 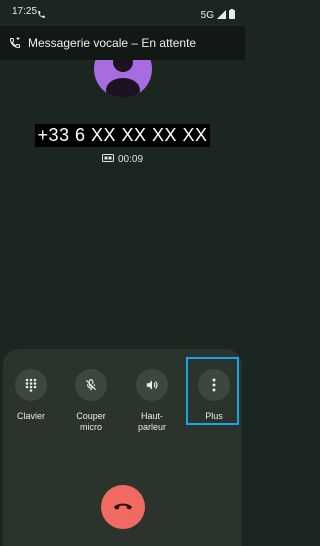 I want to click on mute-label: Couper micro, so click(x=91, y=422).